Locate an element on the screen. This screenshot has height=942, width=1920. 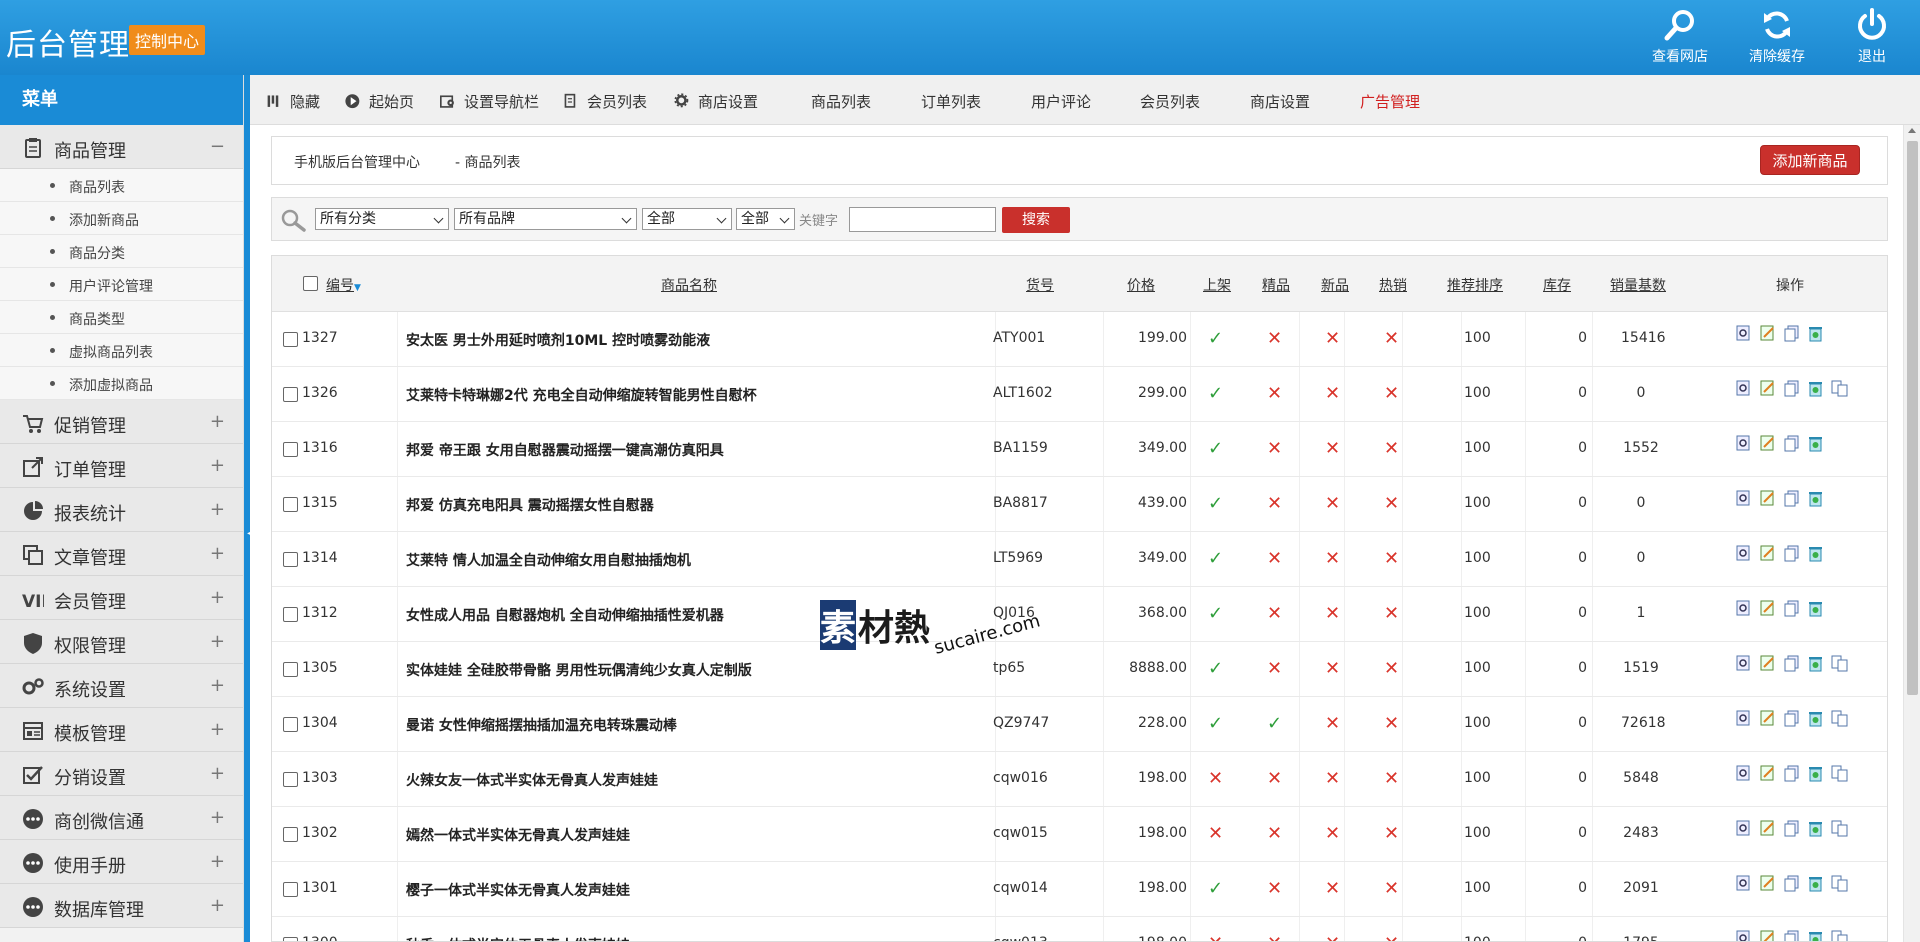
row-sales: 1 is located at coordinates (1641, 613).